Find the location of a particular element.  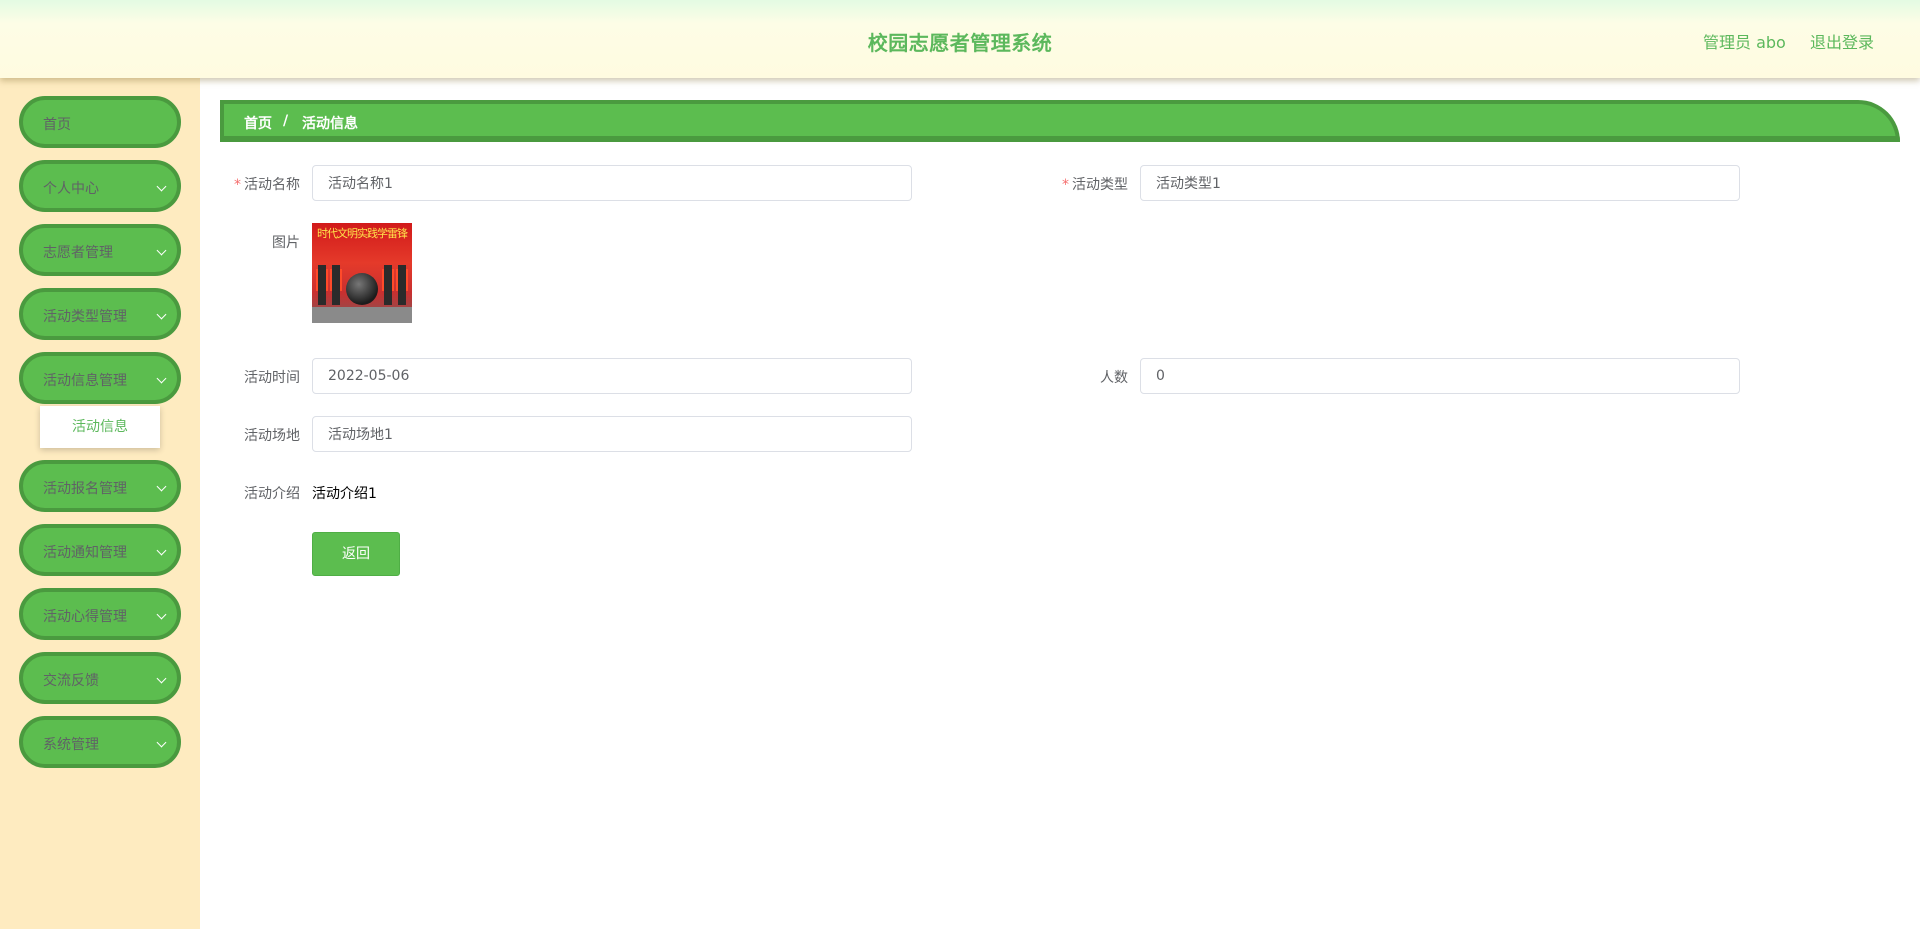

activity-name-label-text: 活动名称 is located at coordinates (272, 185).